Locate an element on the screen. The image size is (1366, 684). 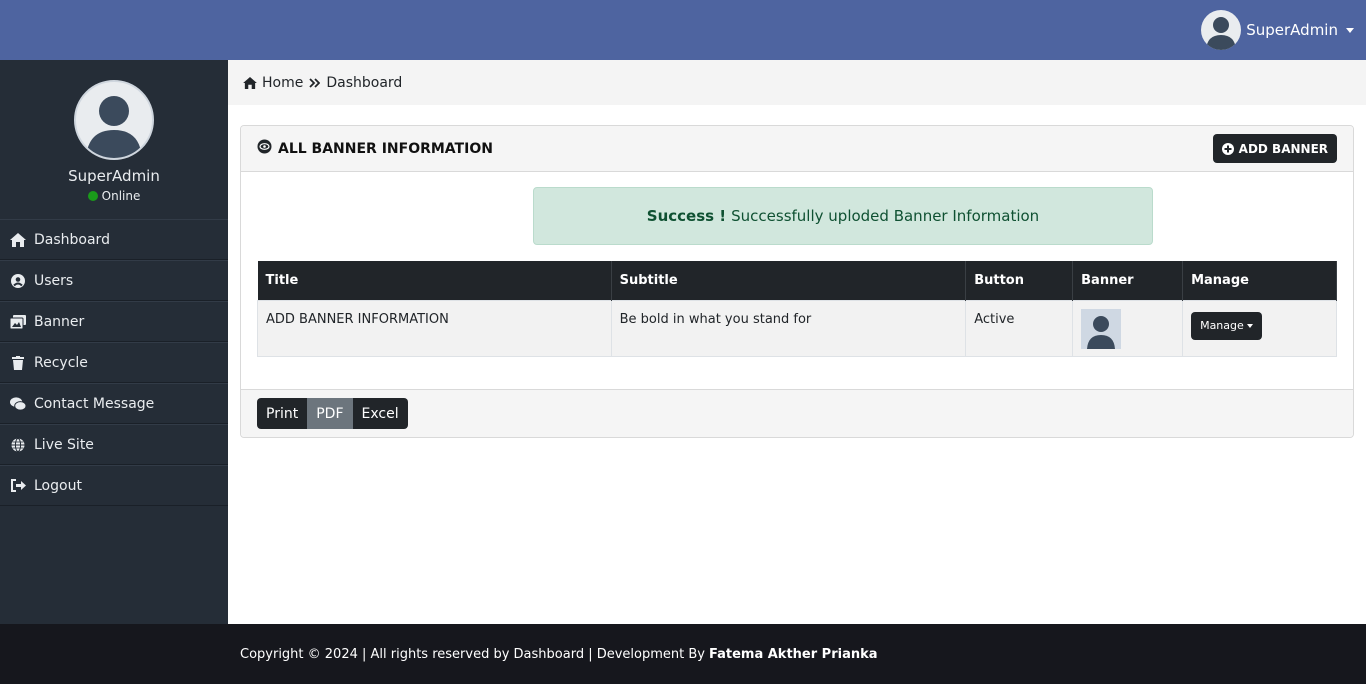
sidebar-item-label: Banner is located at coordinates (59, 321).